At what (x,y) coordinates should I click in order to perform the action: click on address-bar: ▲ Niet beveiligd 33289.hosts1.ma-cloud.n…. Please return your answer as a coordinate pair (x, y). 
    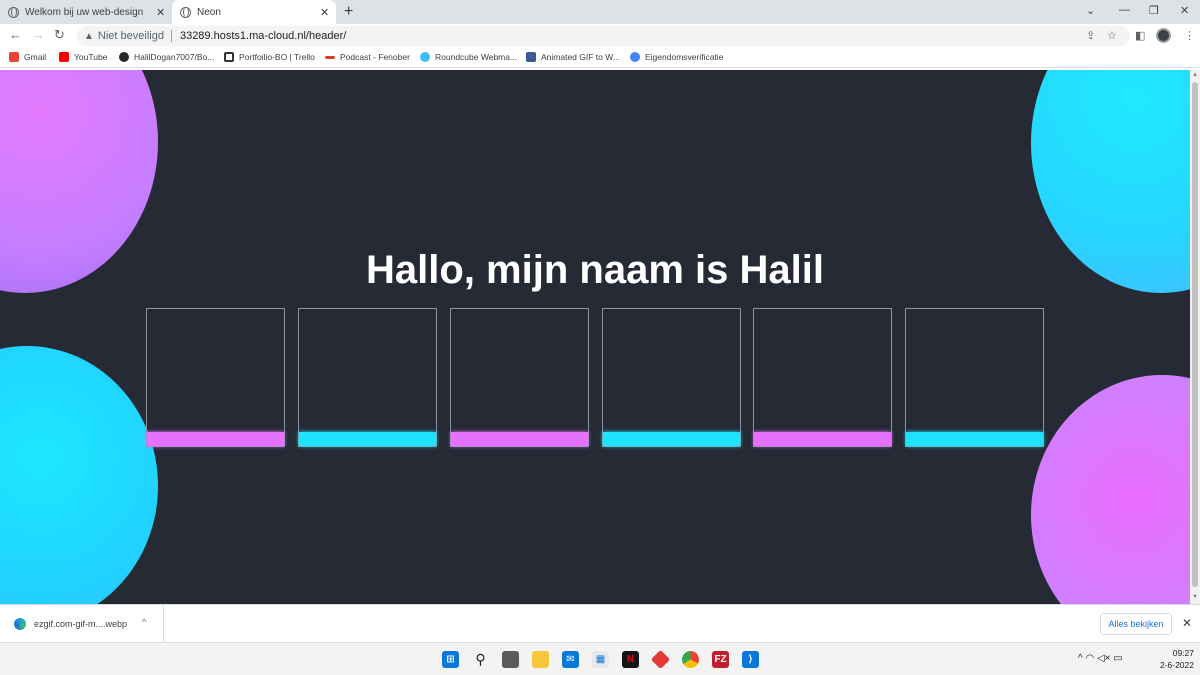
    Looking at the image, I should click on (603, 36).